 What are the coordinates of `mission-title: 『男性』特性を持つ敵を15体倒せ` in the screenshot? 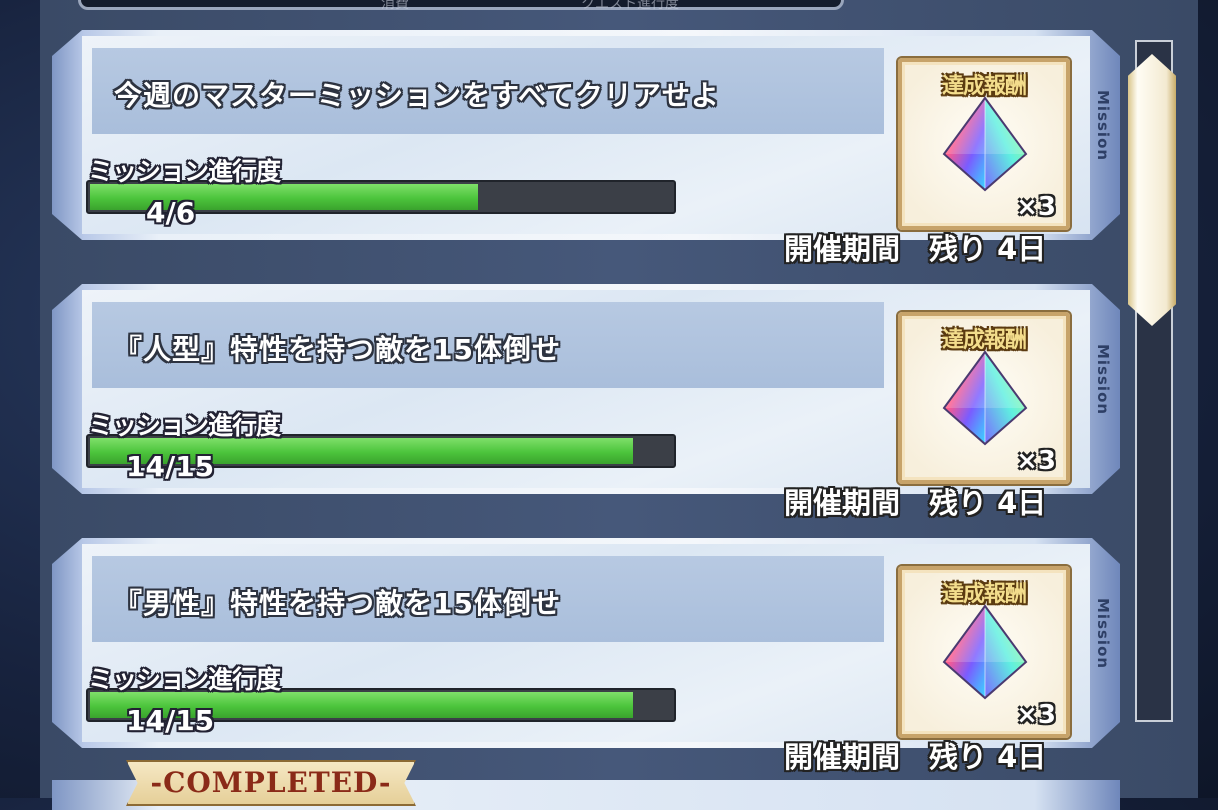 It's located at (337, 603).